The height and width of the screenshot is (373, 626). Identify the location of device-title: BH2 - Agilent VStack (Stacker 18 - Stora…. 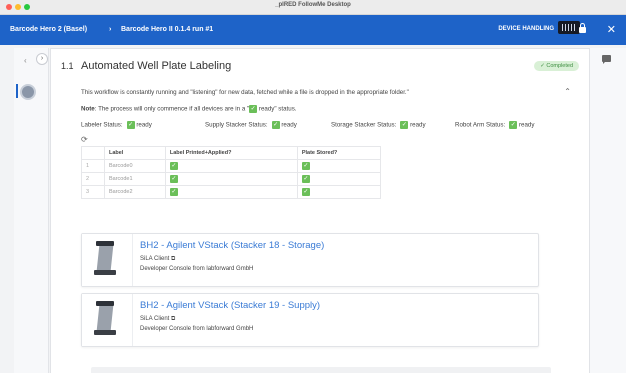
(232, 245).